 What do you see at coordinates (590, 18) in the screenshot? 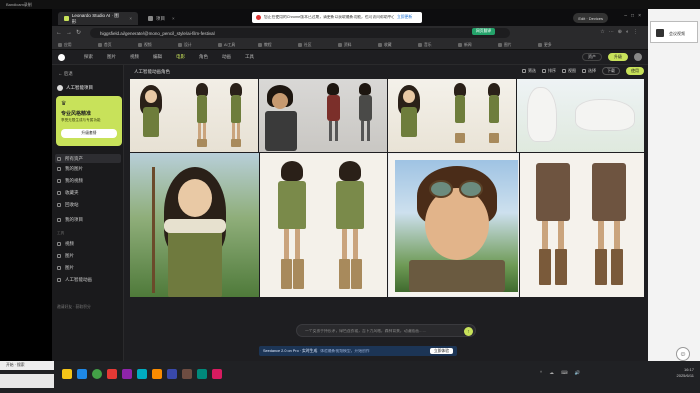
I see `edit-devices-button: Edit · Devices` at bounding box center [590, 18].